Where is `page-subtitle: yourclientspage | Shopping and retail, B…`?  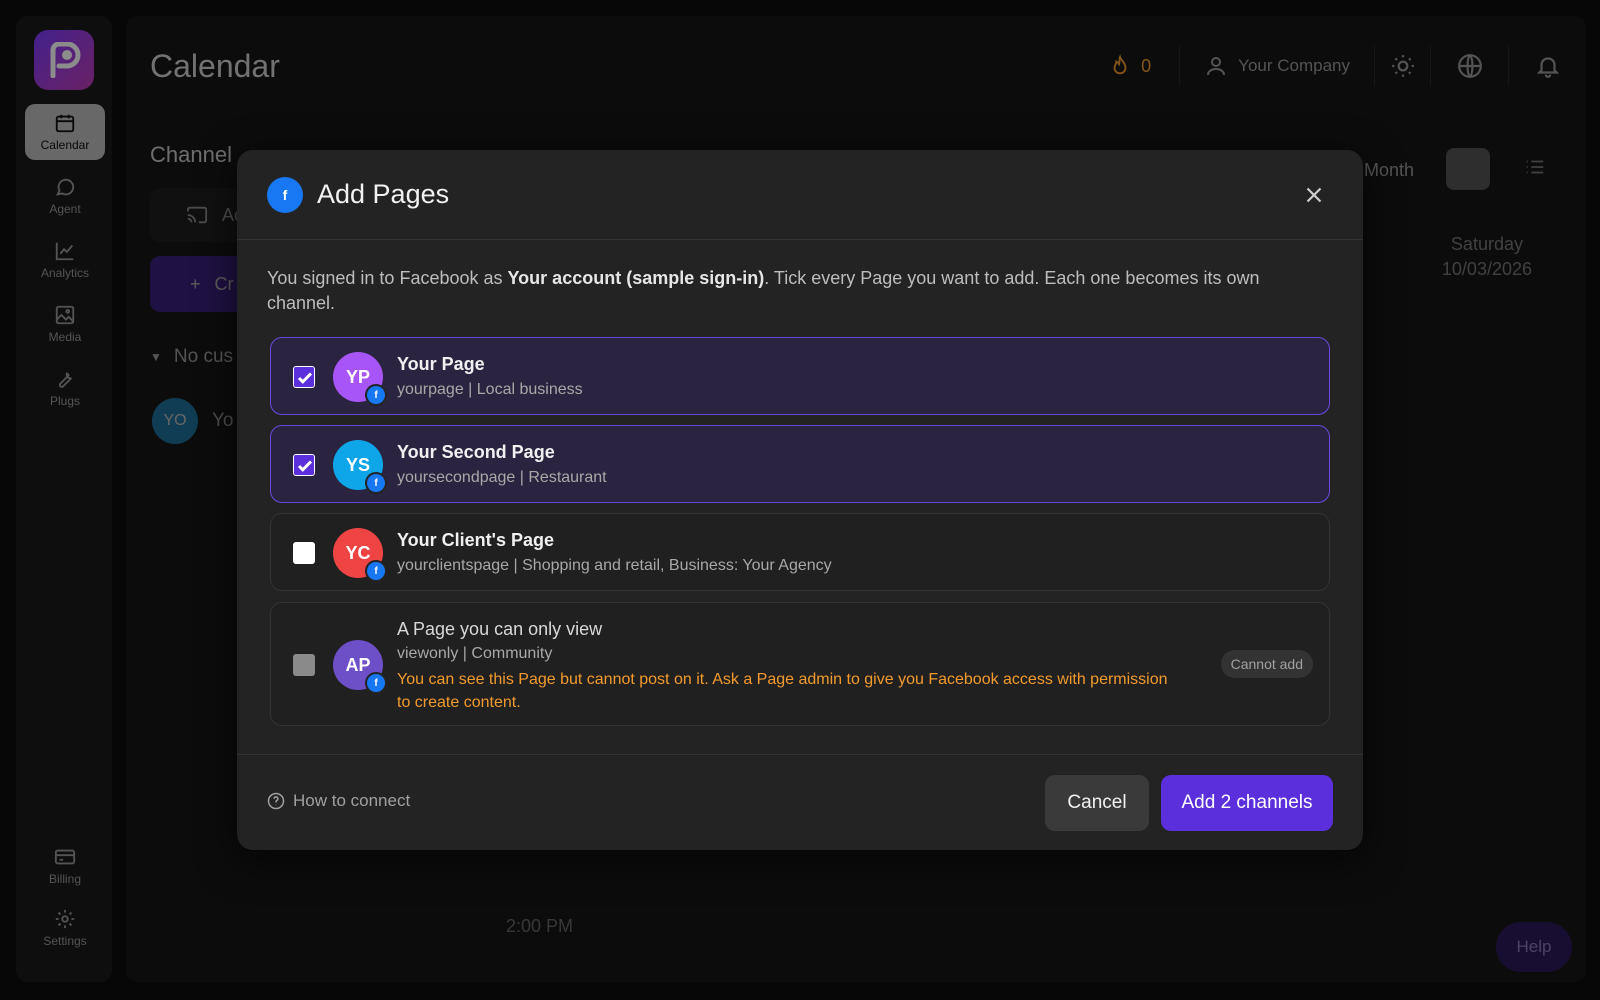 page-subtitle: yourclientspage | Shopping and retail, B… is located at coordinates (614, 565).